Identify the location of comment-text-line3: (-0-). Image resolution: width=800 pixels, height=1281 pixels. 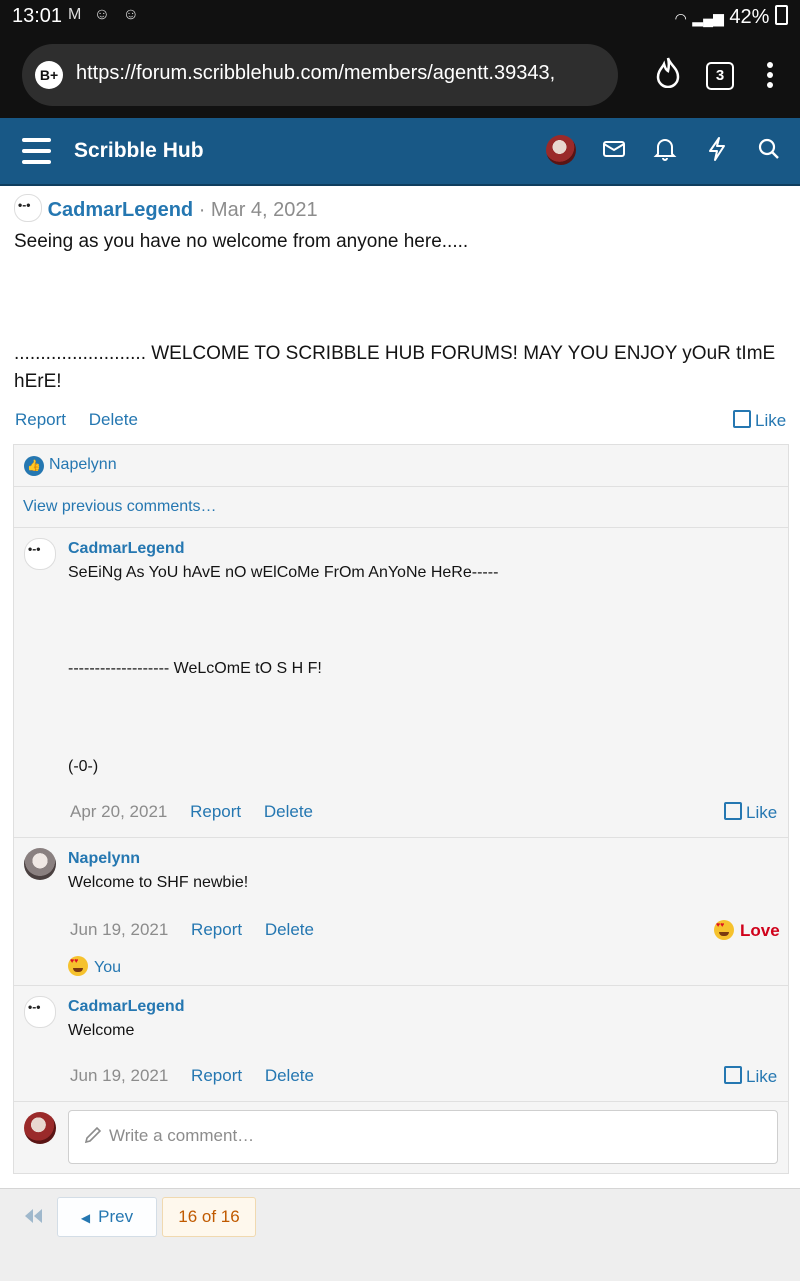
(83, 766).